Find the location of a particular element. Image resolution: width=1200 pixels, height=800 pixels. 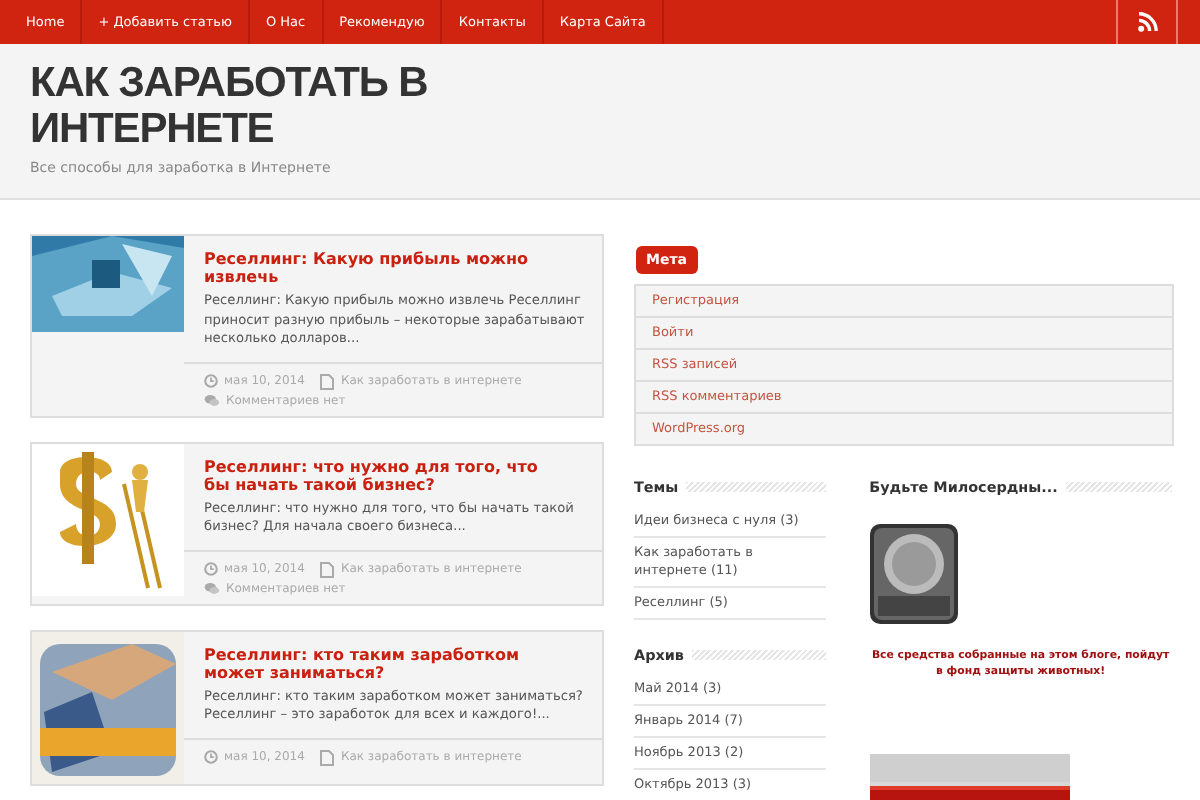

rss-icon is located at coordinates (1147, 22).